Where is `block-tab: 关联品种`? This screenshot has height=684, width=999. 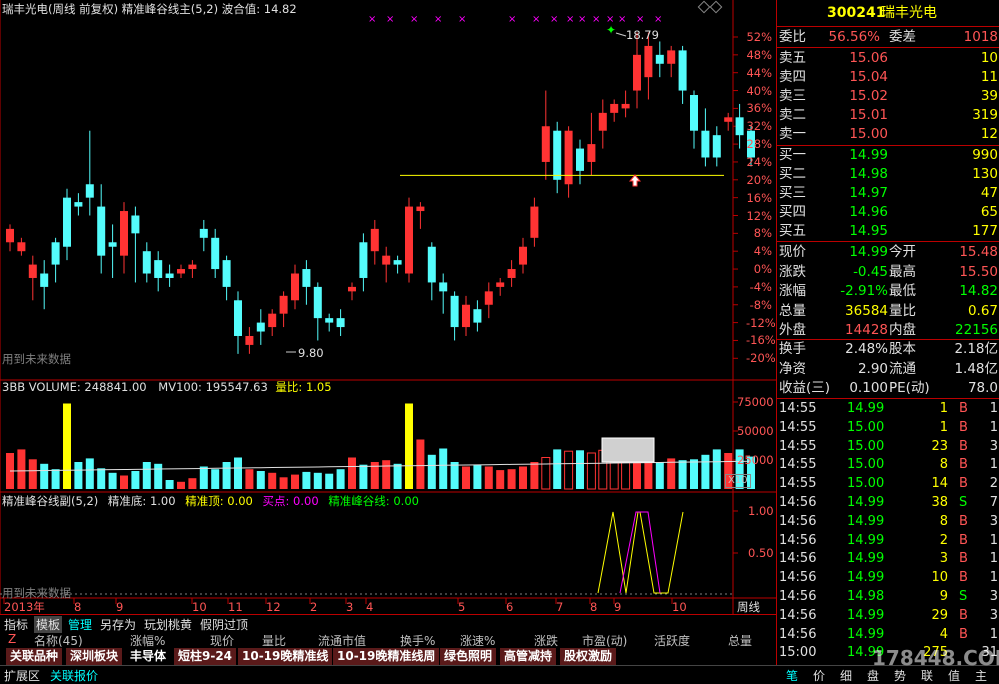
block-tab: 关联品种 is located at coordinates (34, 656).